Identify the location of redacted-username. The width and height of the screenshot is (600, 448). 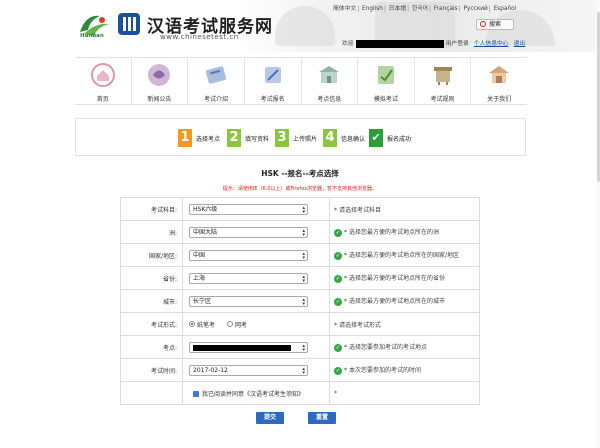
(399, 43).